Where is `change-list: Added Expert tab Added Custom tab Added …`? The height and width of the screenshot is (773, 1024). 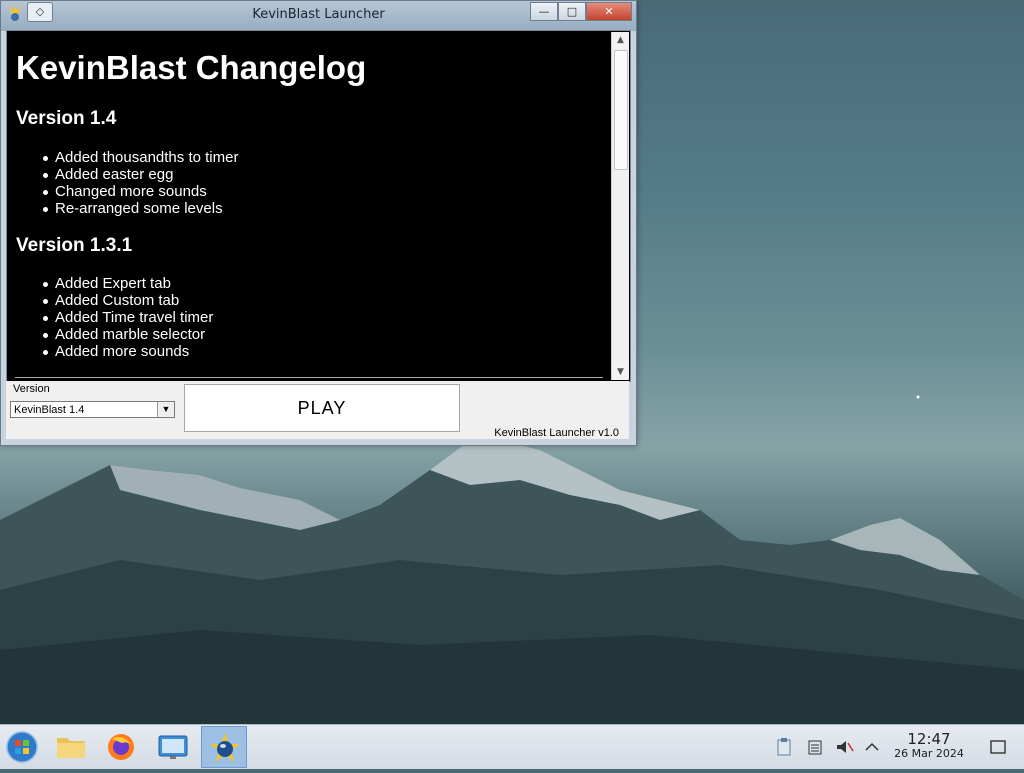 change-list: Added Expert tab Added Custom tab Added … is located at coordinates (128, 317).